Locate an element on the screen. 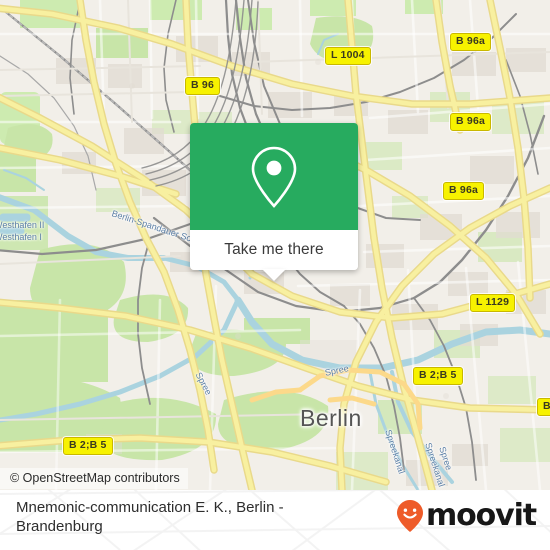  moovit-smiley-pin-icon is located at coordinates (409, 516).